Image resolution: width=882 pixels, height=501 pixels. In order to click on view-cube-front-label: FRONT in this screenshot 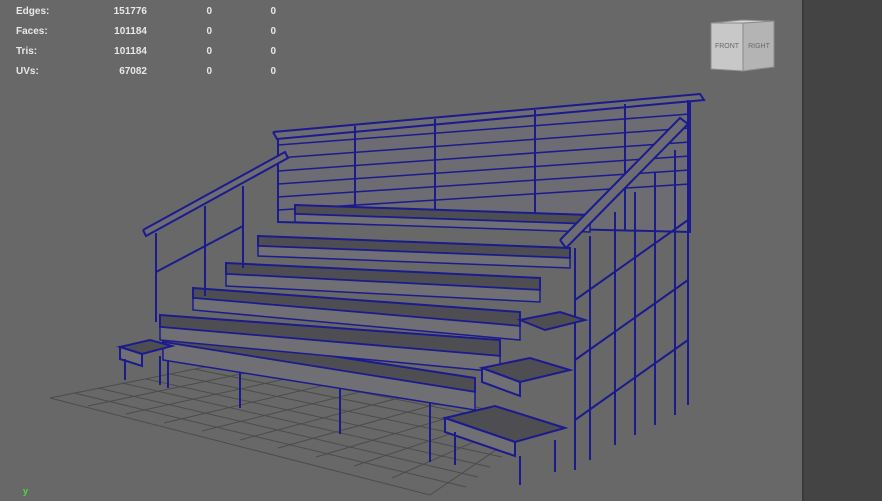, I will do `click(727, 46)`.